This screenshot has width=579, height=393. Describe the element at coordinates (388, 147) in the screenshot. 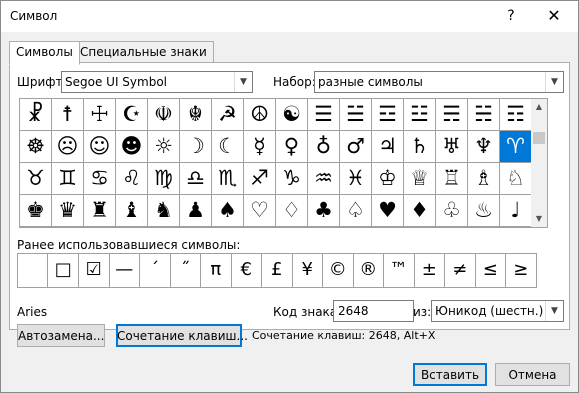

I see `symbol-cell: ♃` at that location.